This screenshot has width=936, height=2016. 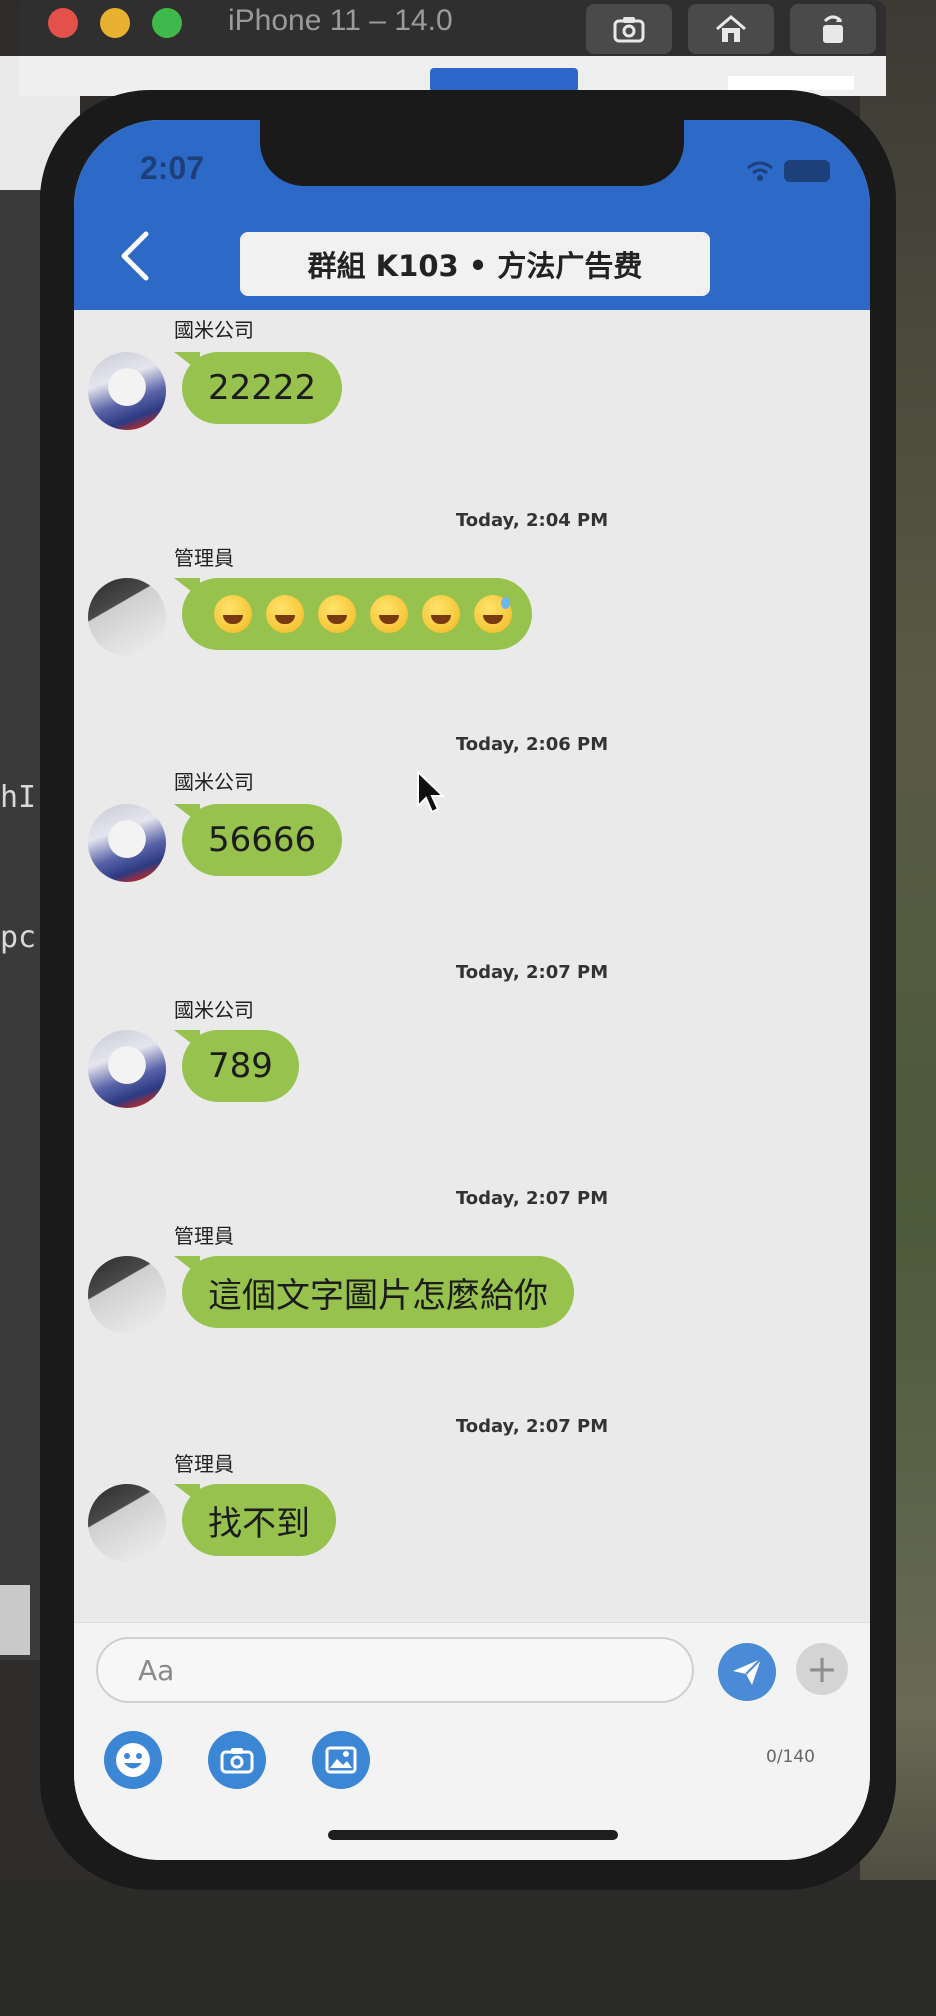 I want to click on paper-plane-icon, so click(x=747, y=1671).